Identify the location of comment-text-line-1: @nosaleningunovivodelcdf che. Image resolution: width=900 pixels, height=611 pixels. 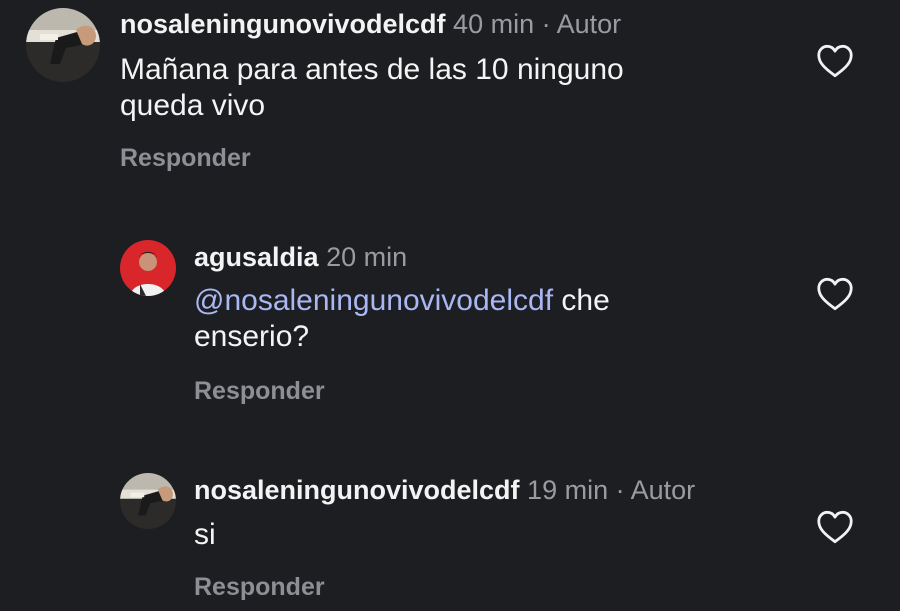
(402, 301).